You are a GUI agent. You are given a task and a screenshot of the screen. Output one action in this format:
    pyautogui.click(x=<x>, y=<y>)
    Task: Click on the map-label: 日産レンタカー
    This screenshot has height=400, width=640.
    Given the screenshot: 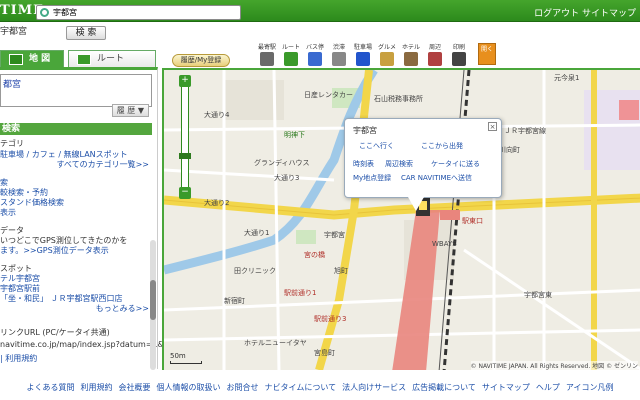 What is the action you would take?
    pyautogui.click(x=328, y=95)
    